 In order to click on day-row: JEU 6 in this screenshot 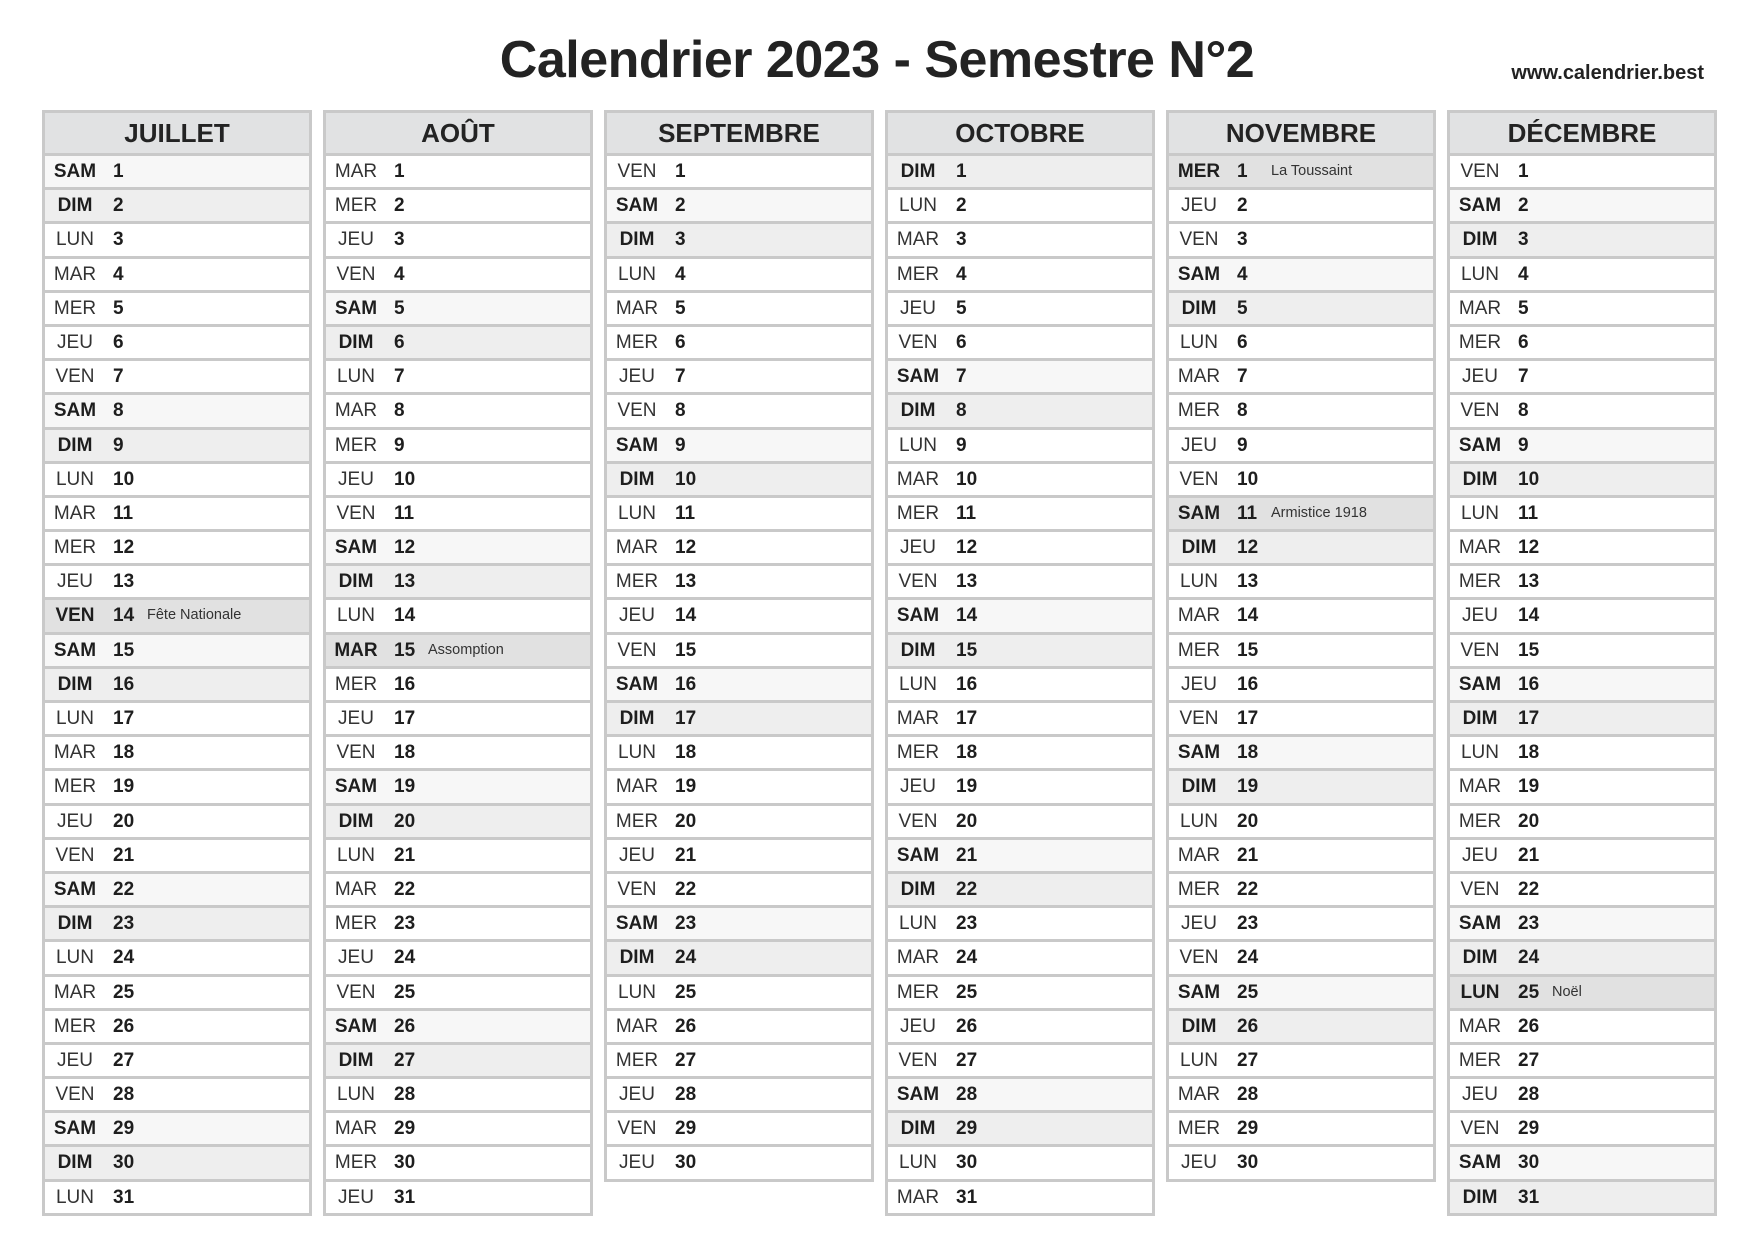, I will do `click(177, 344)`.